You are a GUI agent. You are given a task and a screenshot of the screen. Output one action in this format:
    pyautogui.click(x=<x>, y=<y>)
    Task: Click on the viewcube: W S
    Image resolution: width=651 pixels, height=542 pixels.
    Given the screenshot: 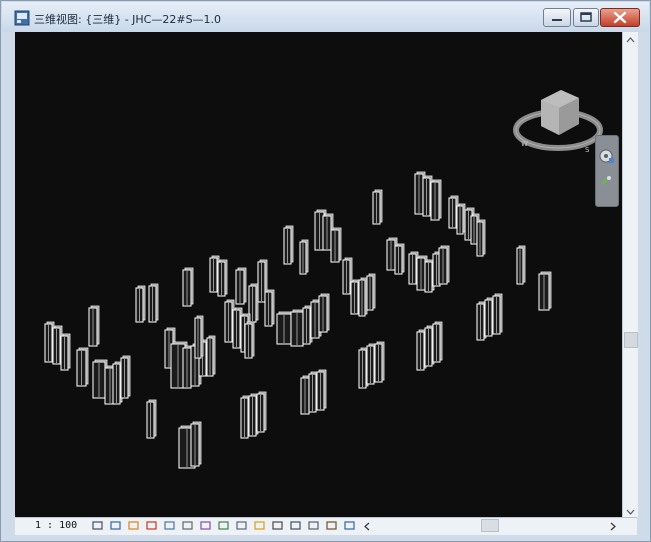 What is the action you would take?
    pyautogui.click(x=560, y=112)
    